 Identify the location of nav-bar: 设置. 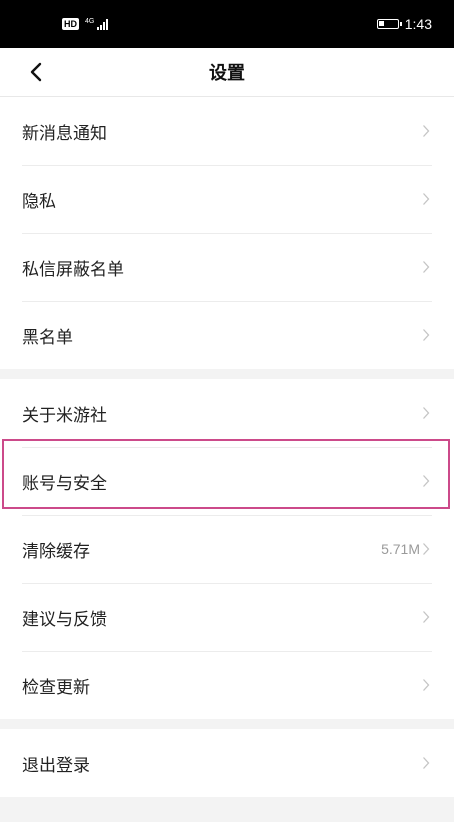
(227, 72).